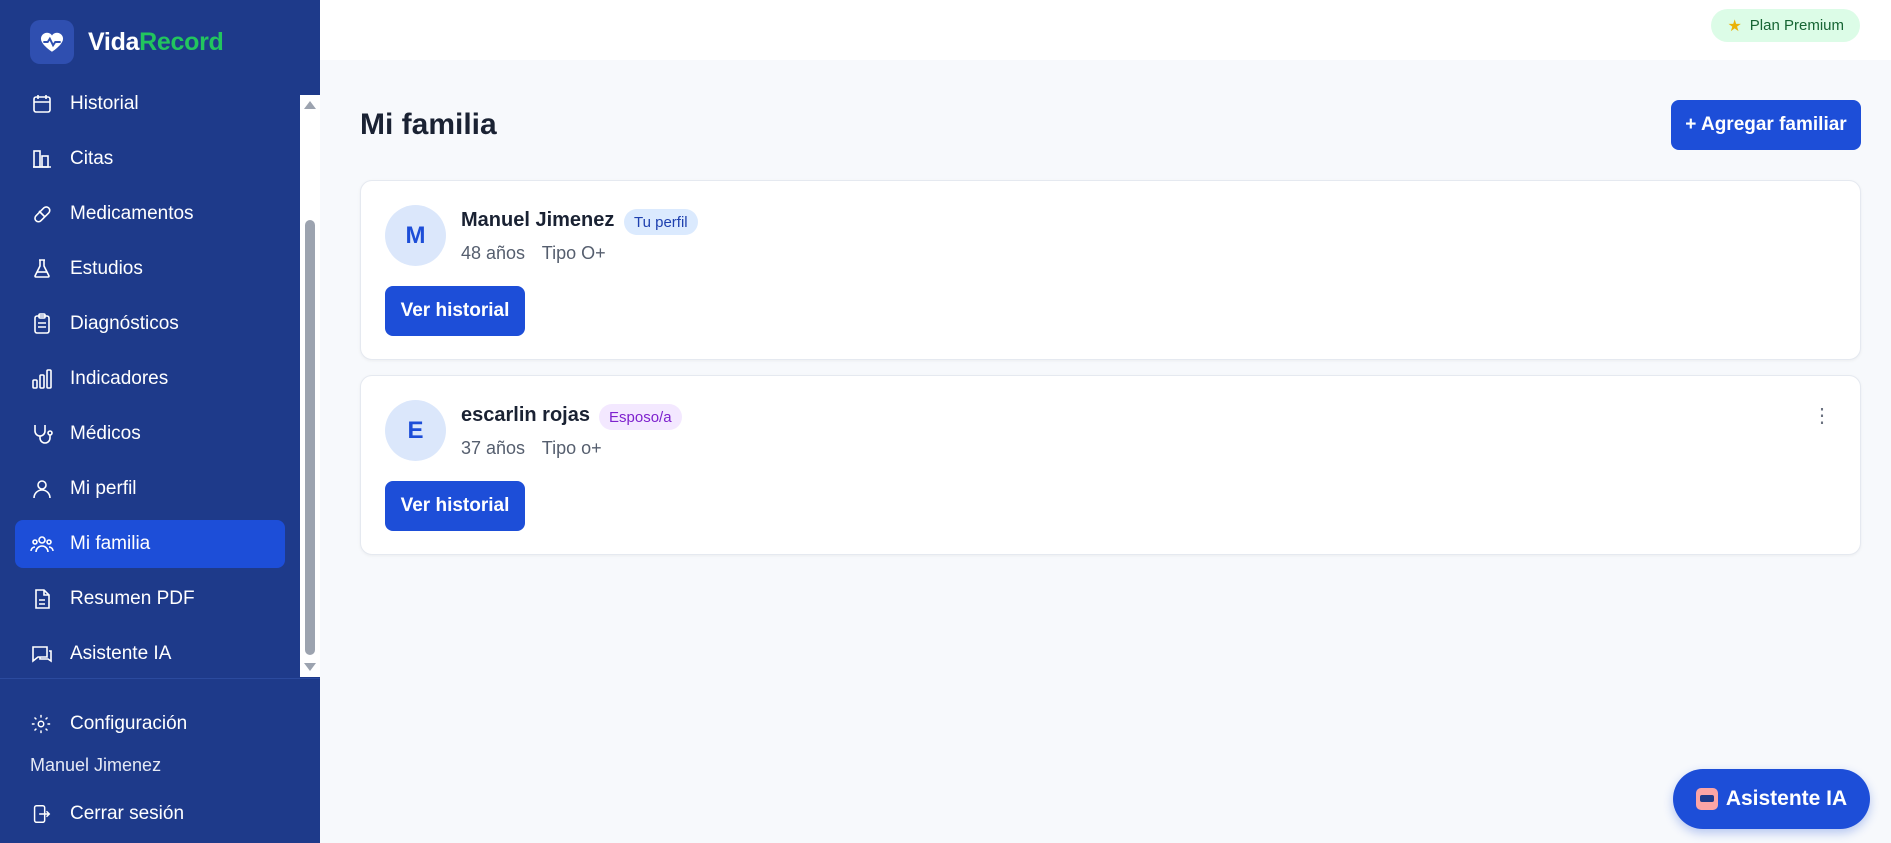 The height and width of the screenshot is (843, 1891). What do you see at coordinates (310, 105) in the screenshot?
I see `scroll-up-arrow-icon` at bounding box center [310, 105].